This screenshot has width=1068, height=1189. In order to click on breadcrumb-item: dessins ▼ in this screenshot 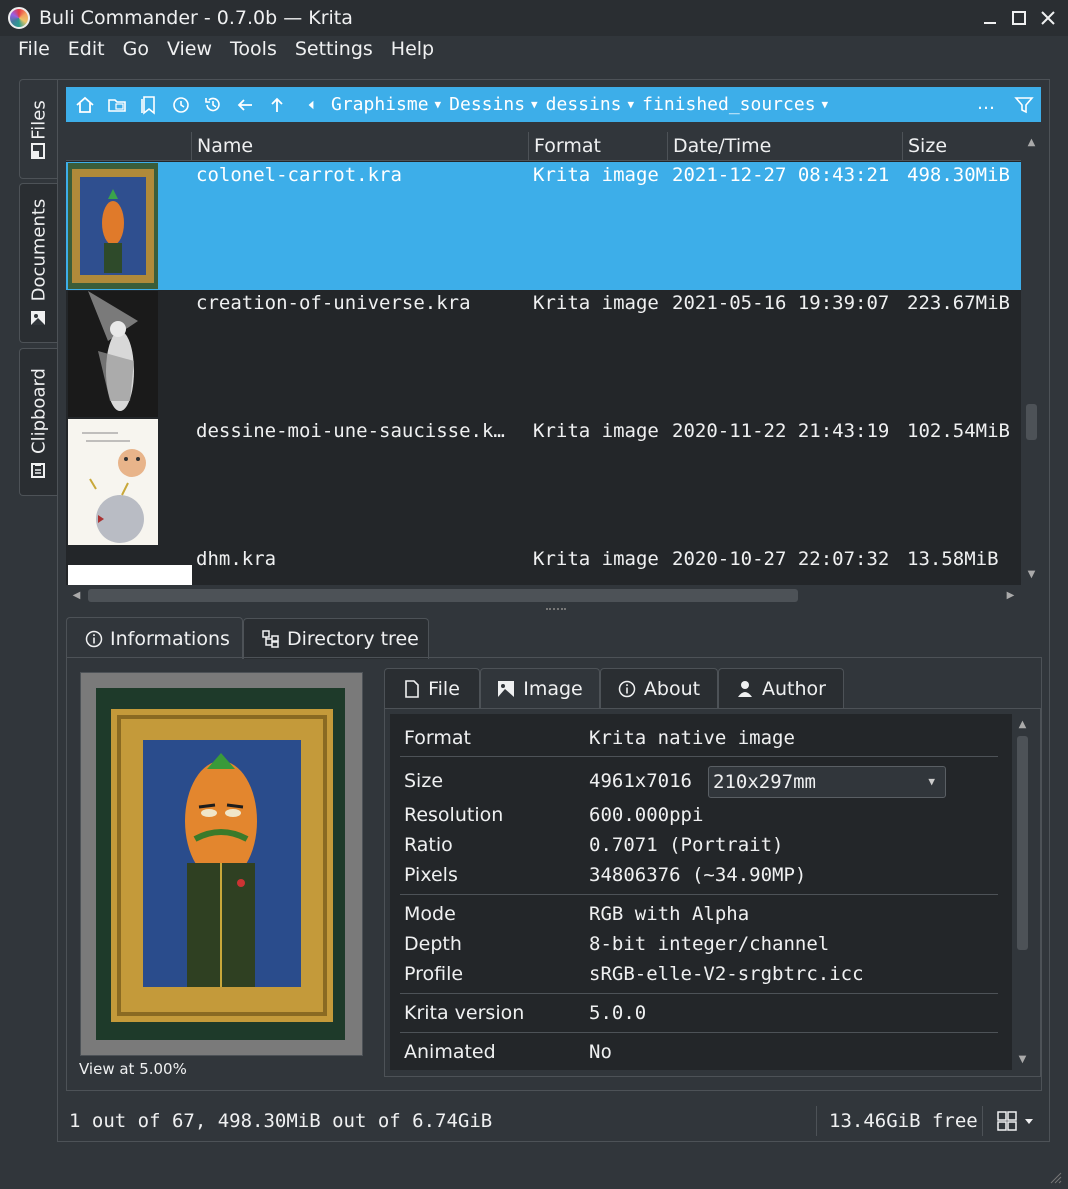, I will do `click(590, 104)`.